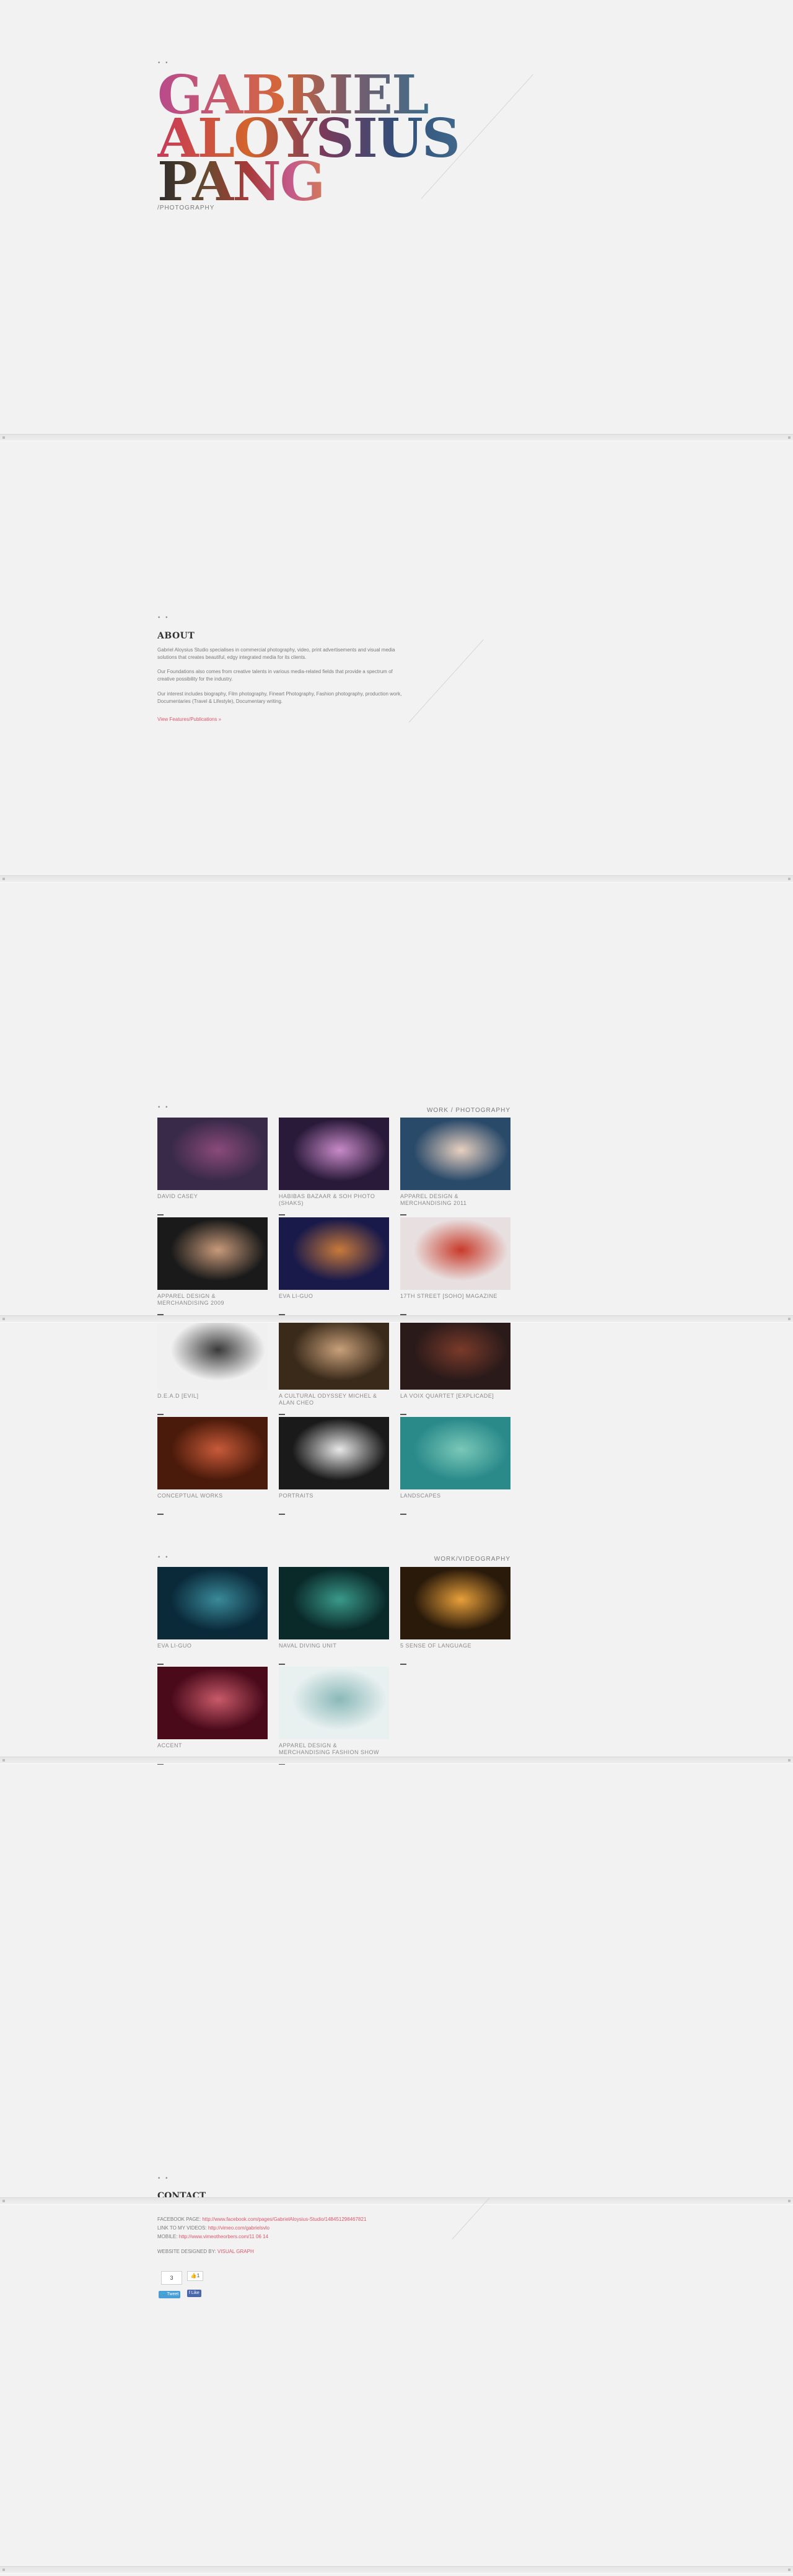  What do you see at coordinates (472, 1559) in the screenshot?
I see `work-videography-heading: WORK/VIDEOGRAPHY` at bounding box center [472, 1559].